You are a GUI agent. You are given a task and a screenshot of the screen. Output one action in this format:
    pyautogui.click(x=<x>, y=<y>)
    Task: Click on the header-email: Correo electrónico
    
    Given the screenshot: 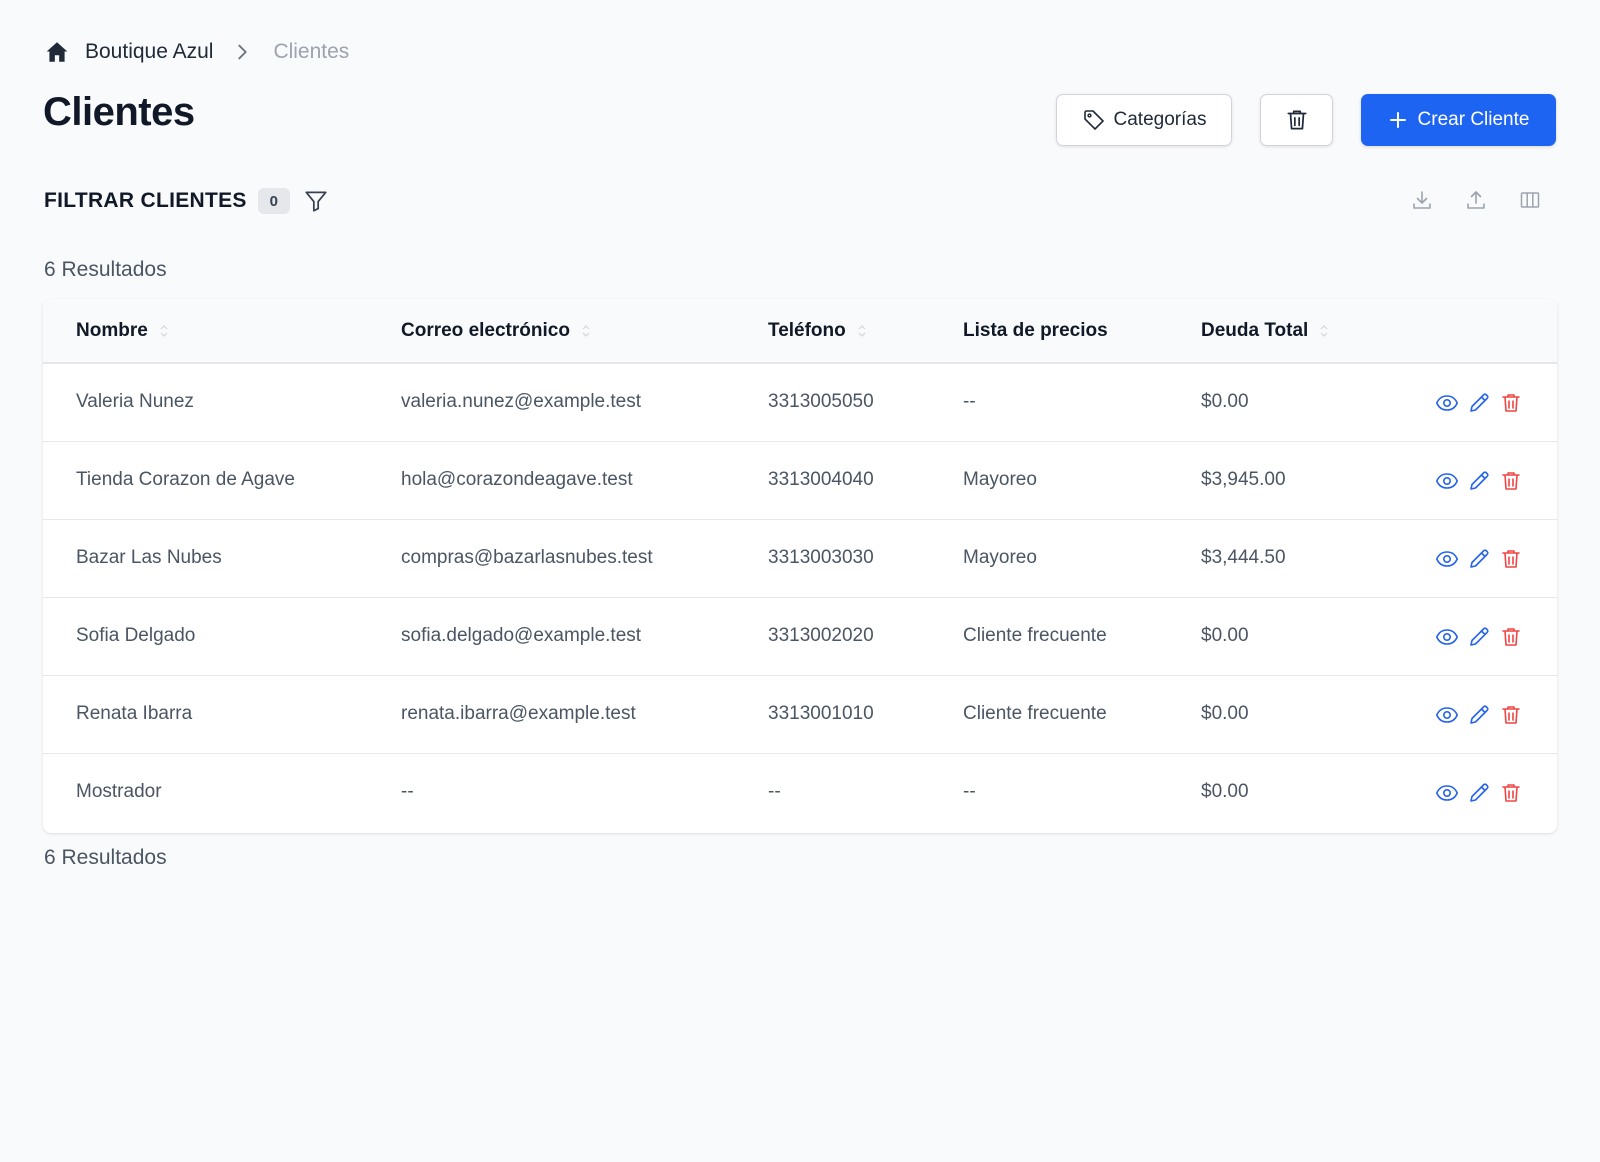 What is the action you would take?
    pyautogui.click(x=584, y=331)
    